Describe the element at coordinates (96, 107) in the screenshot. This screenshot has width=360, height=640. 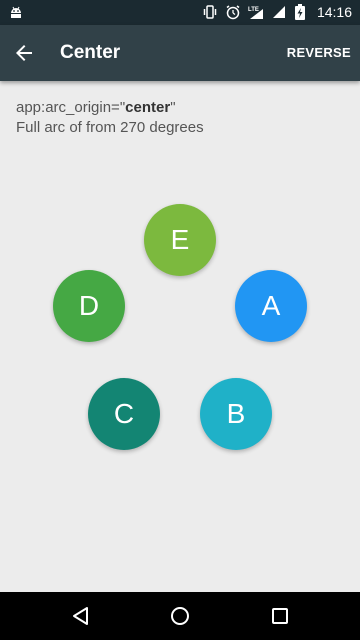
I see `arc-origin-line: app:arc_origin="center"` at that location.